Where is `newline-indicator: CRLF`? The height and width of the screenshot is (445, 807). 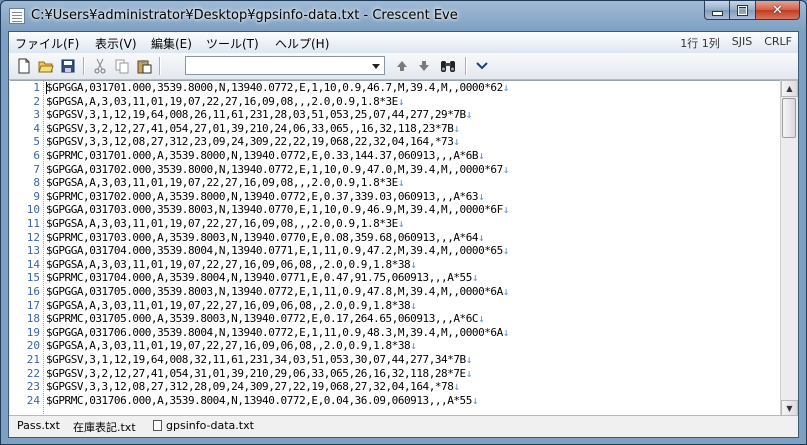
newline-indicator: CRLF is located at coordinates (778, 43).